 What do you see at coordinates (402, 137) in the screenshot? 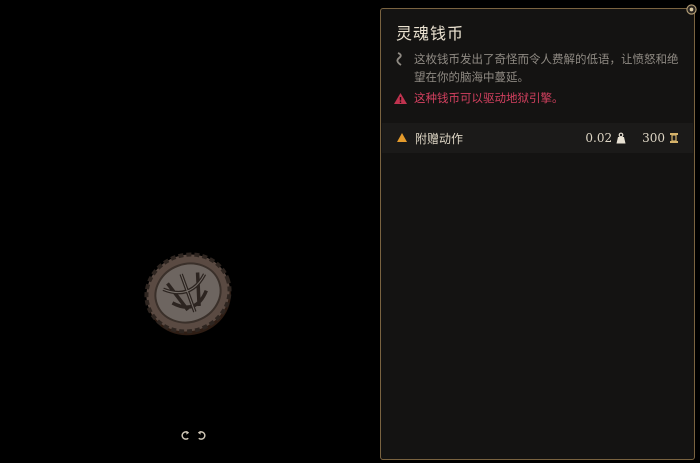
I see `bonus-action-icon` at bounding box center [402, 137].